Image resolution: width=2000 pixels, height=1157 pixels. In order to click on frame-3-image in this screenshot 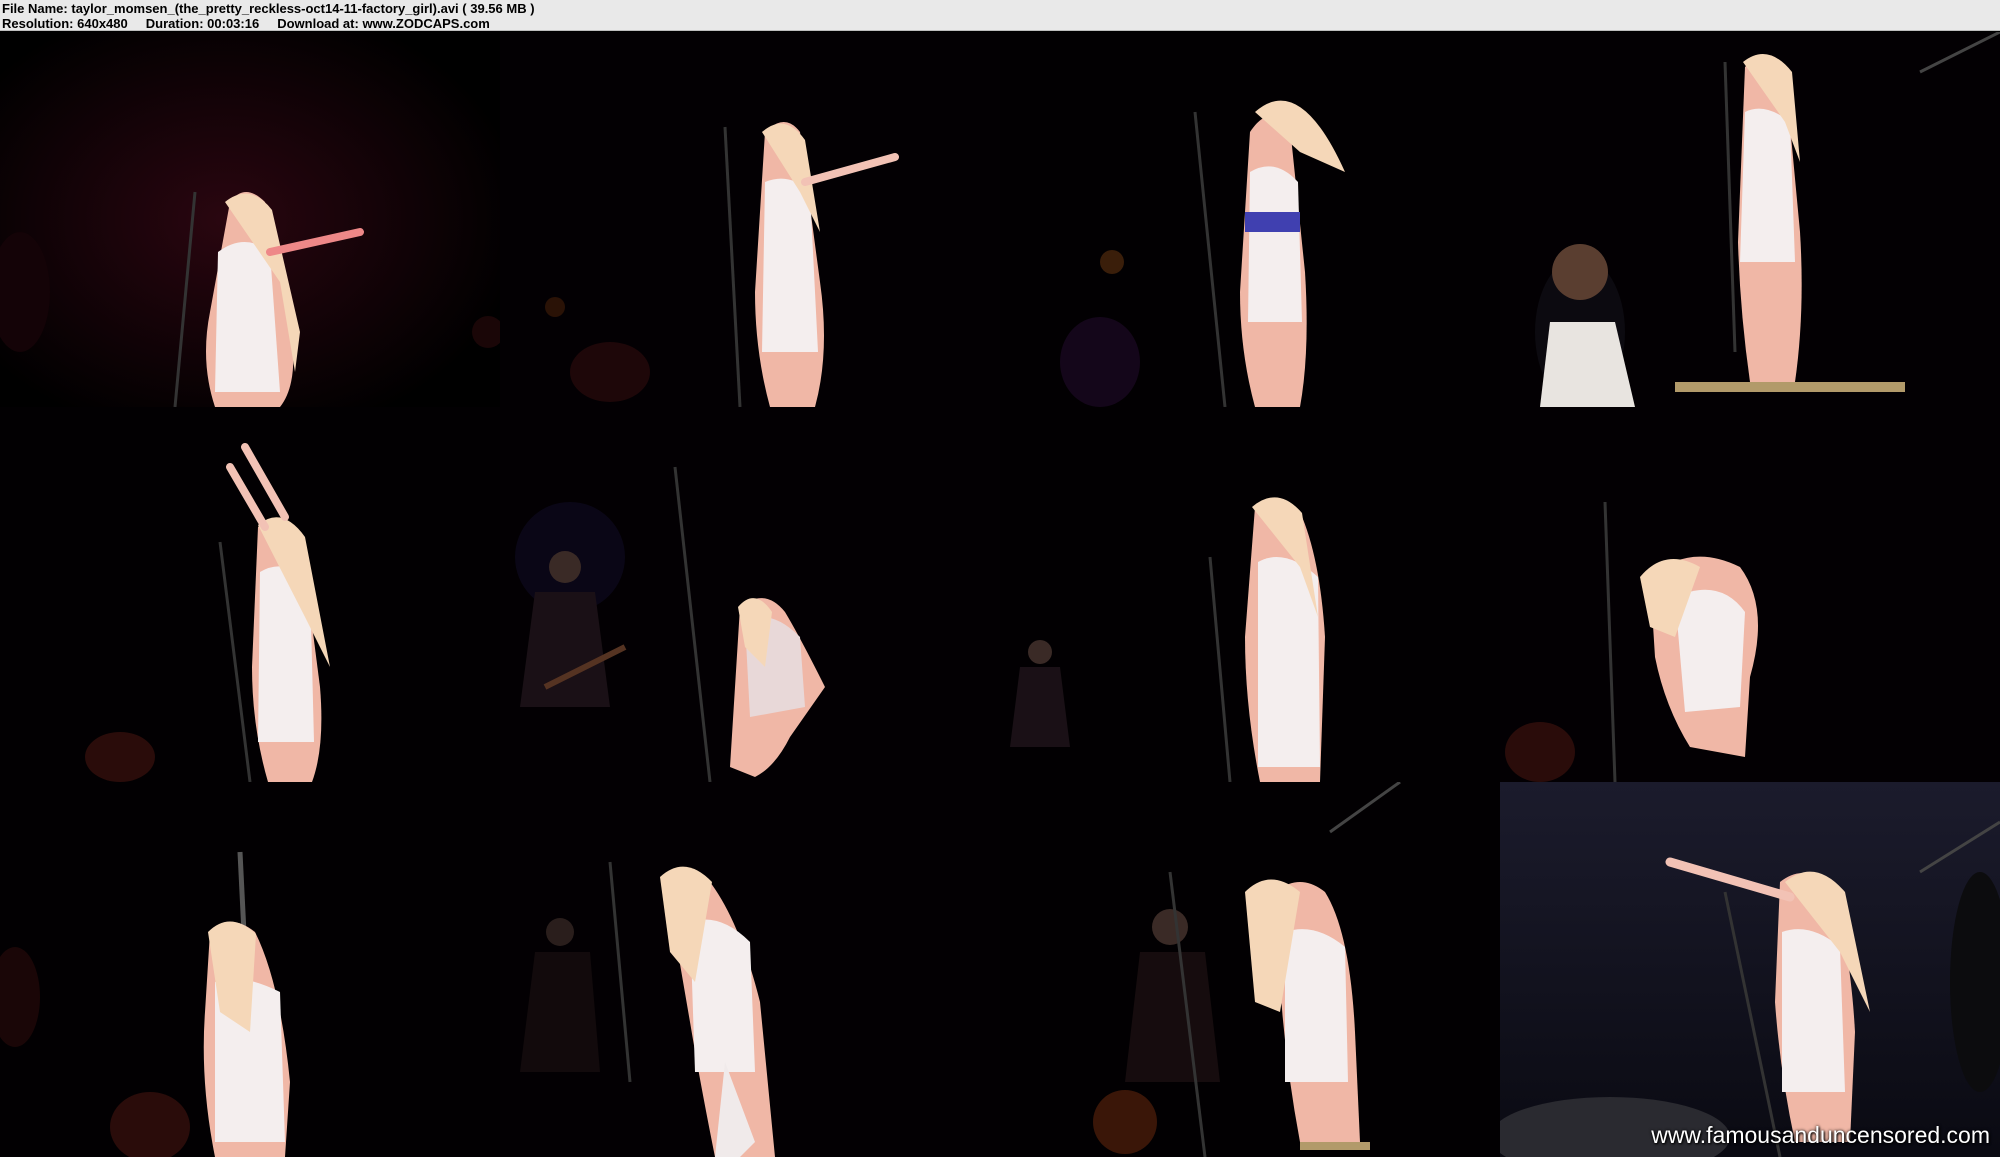, I will do `click(1250, 219)`.